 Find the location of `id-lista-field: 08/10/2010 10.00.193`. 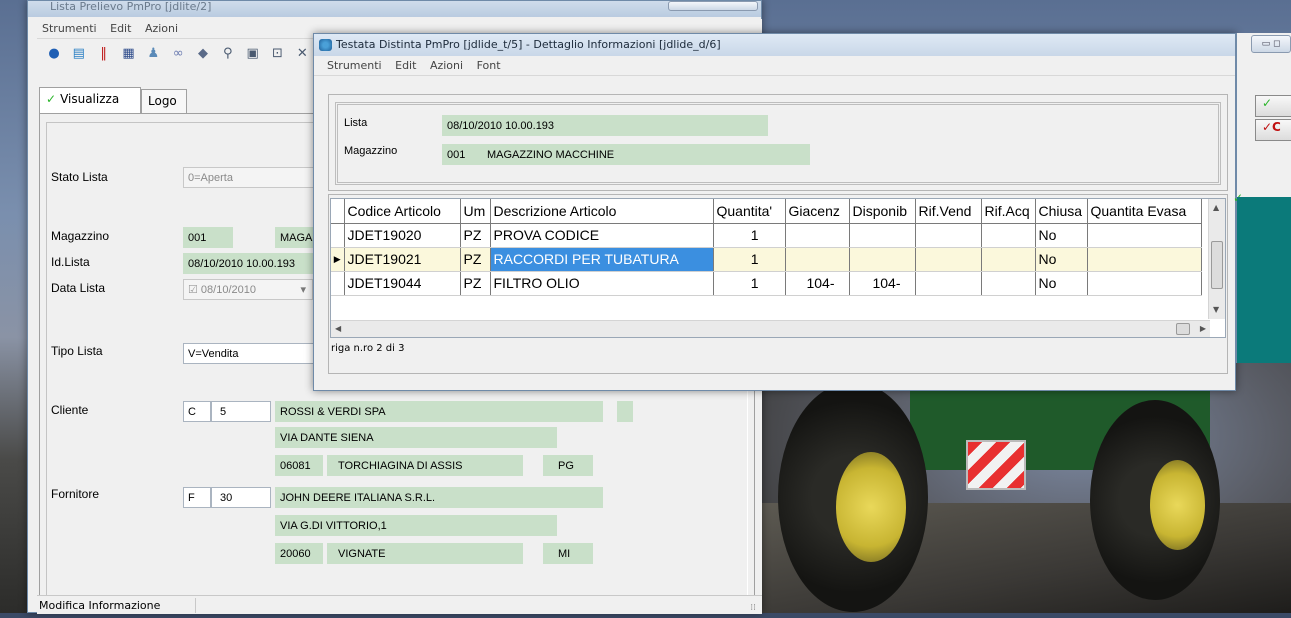

id-lista-field: 08/10/2010 10.00.193 is located at coordinates (248, 263).